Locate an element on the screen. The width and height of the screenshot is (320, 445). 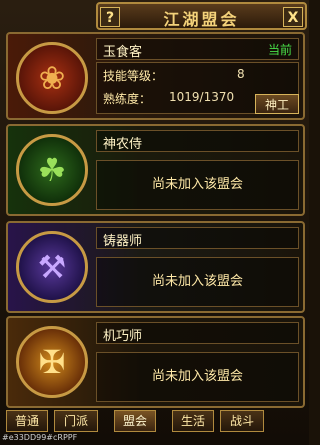
title-bar: ? 江湖盟会 X is located at coordinates (201, 16).